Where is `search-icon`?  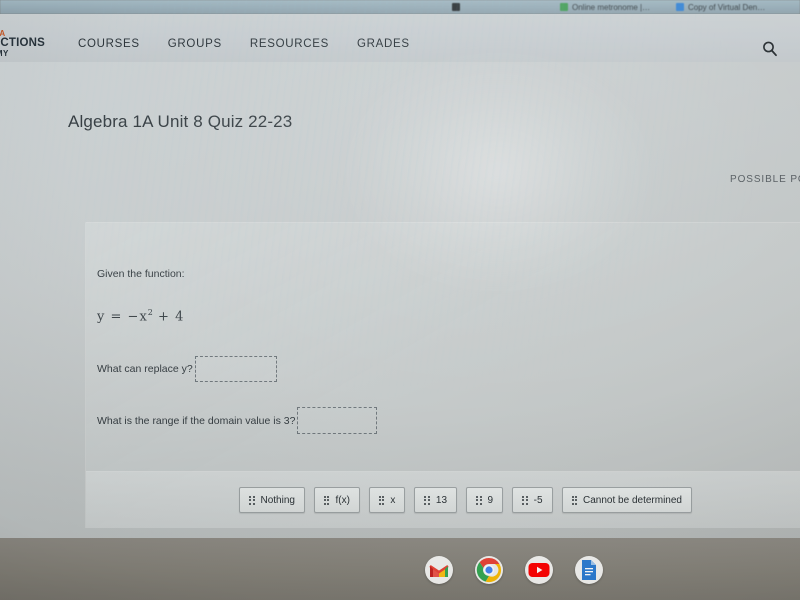
search-icon is located at coordinates (770, 49).